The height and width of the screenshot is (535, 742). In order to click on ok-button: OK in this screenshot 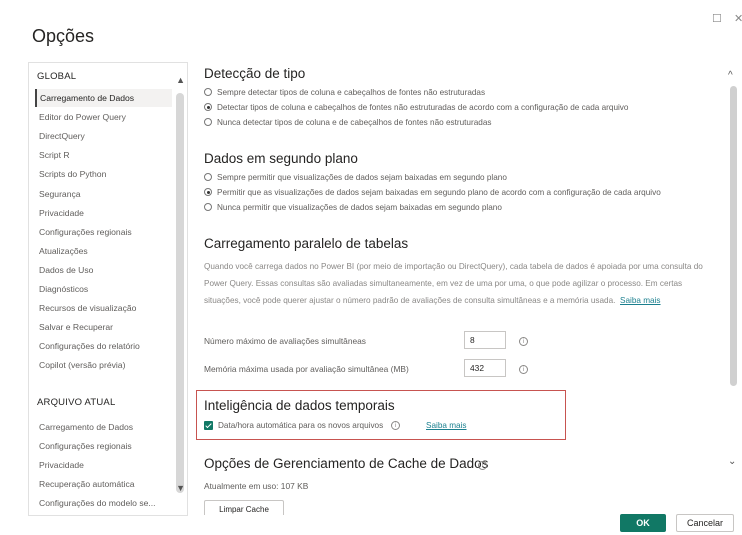, I will do `click(643, 523)`.